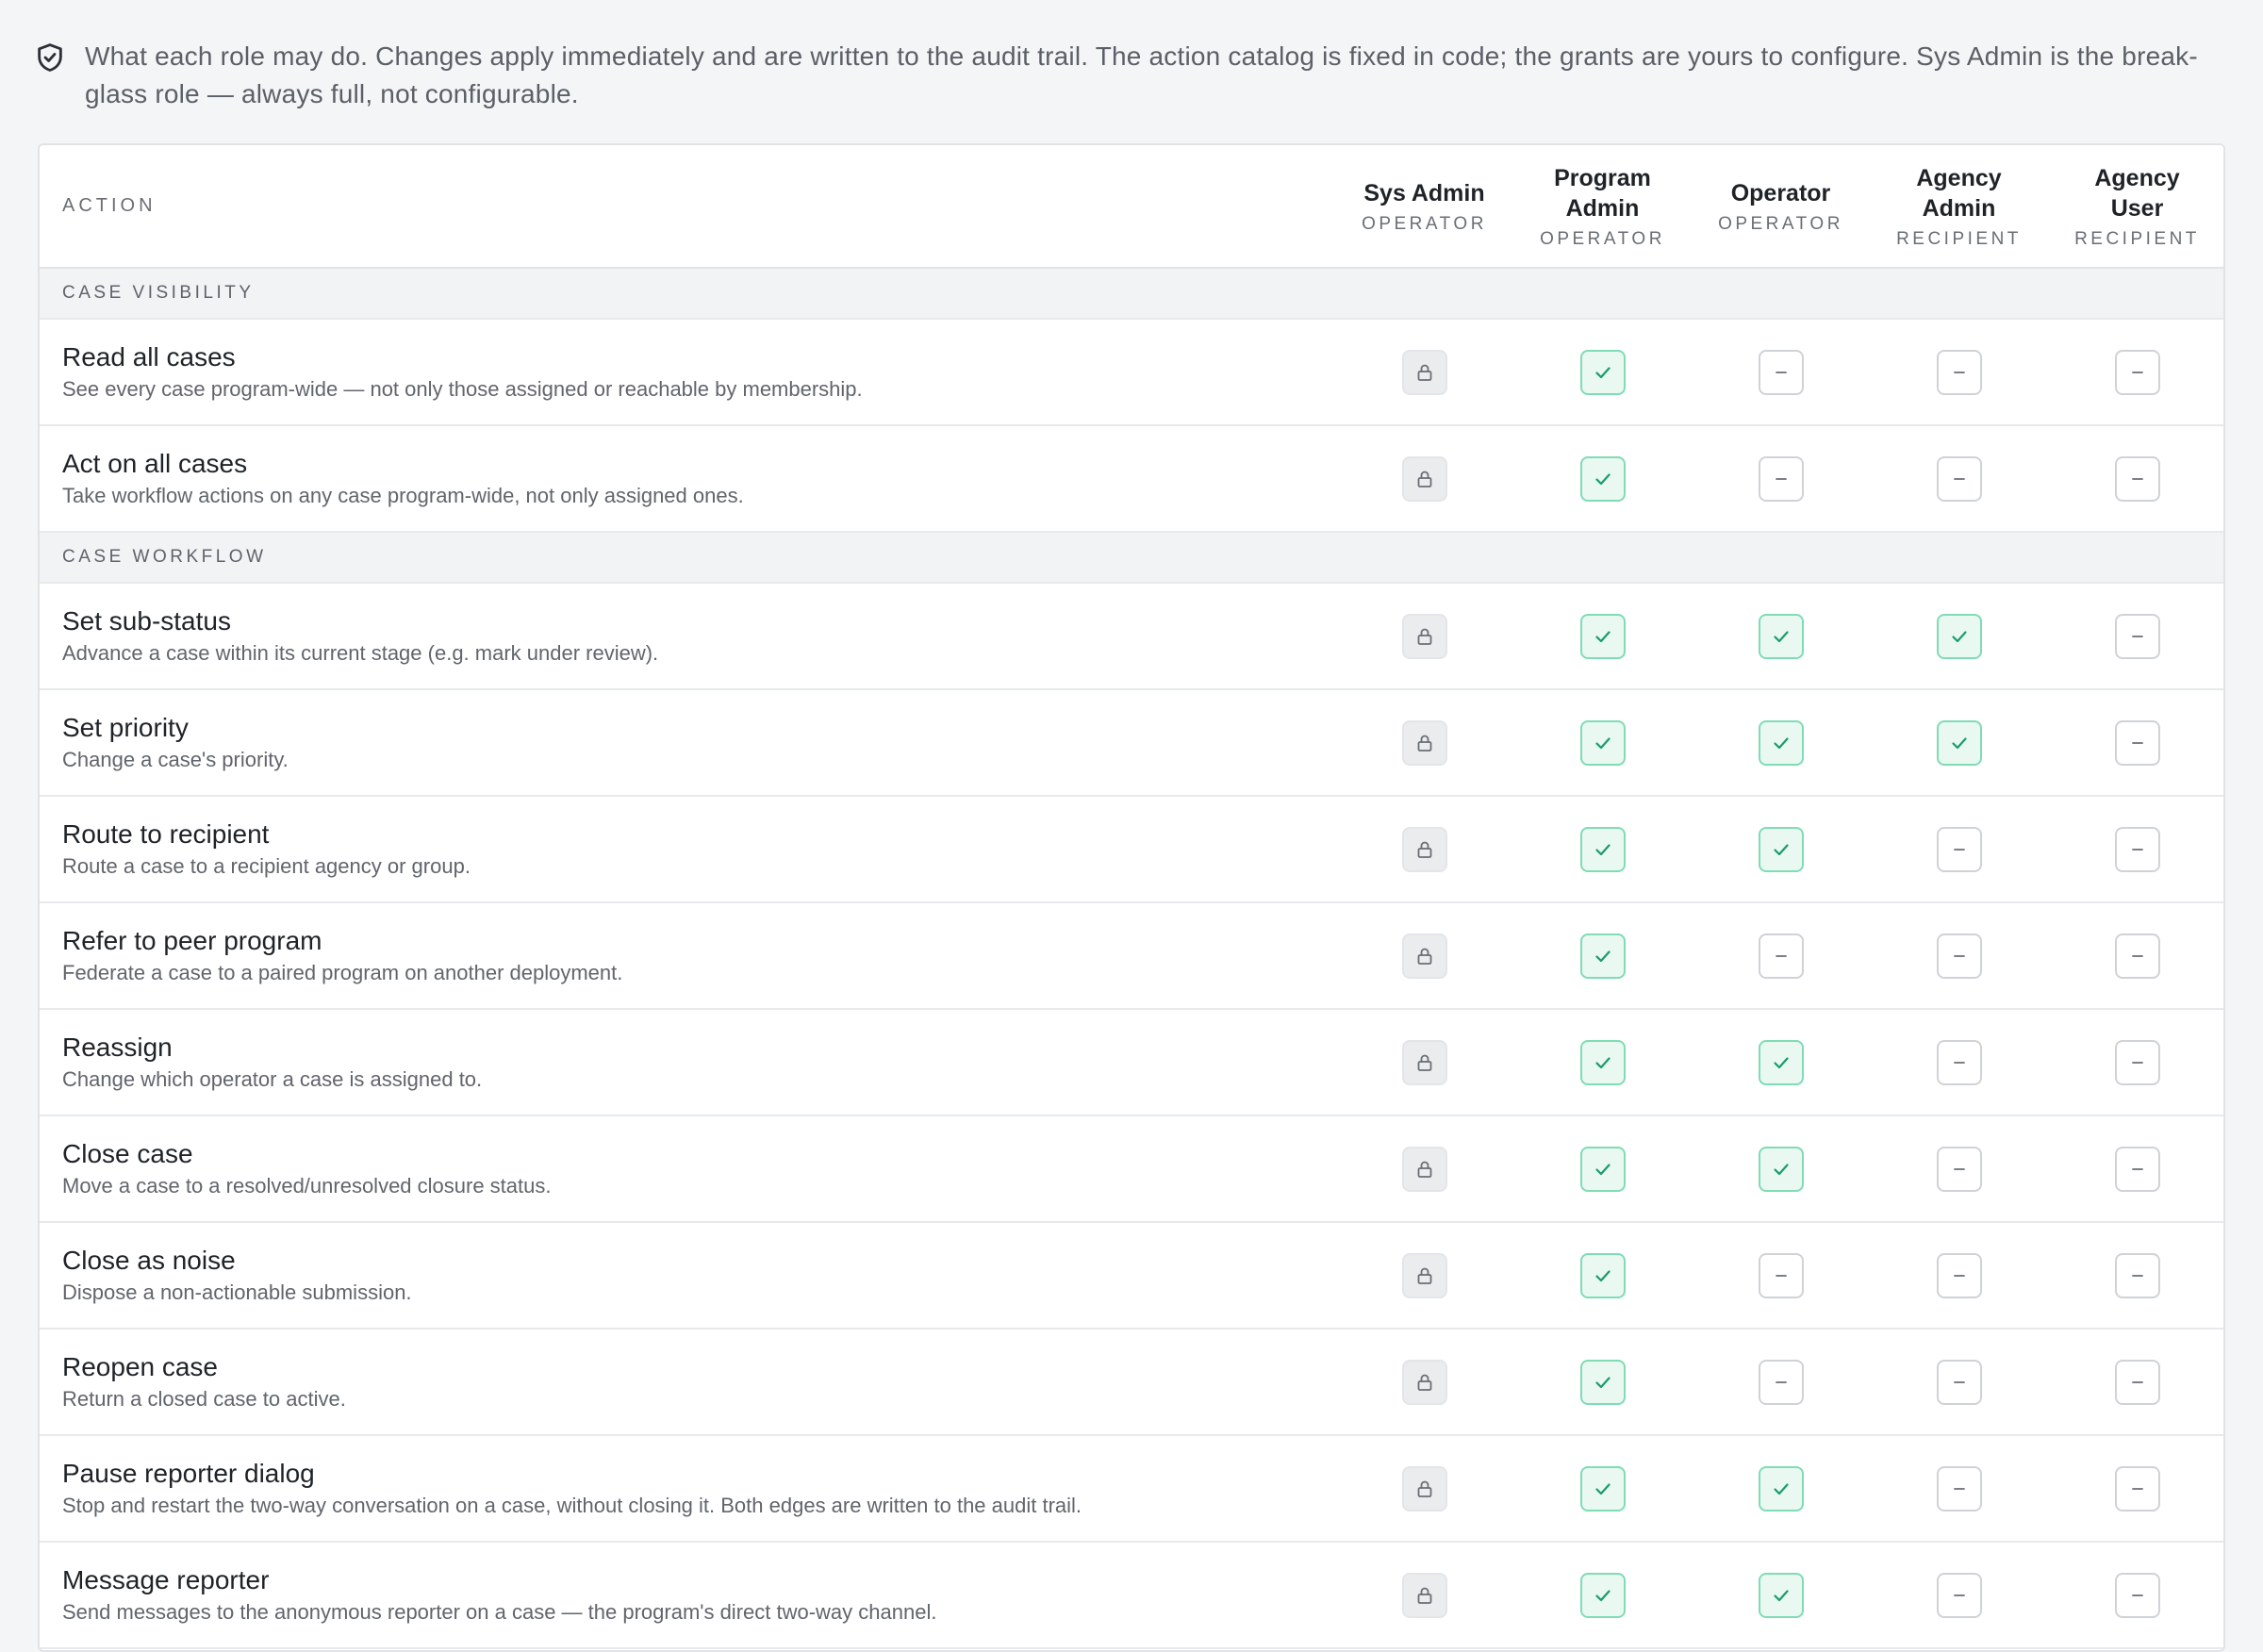  Describe the element at coordinates (1781, 207) in the screenshot. I see `role-header-operator: Operator OPERATOR` at that location.